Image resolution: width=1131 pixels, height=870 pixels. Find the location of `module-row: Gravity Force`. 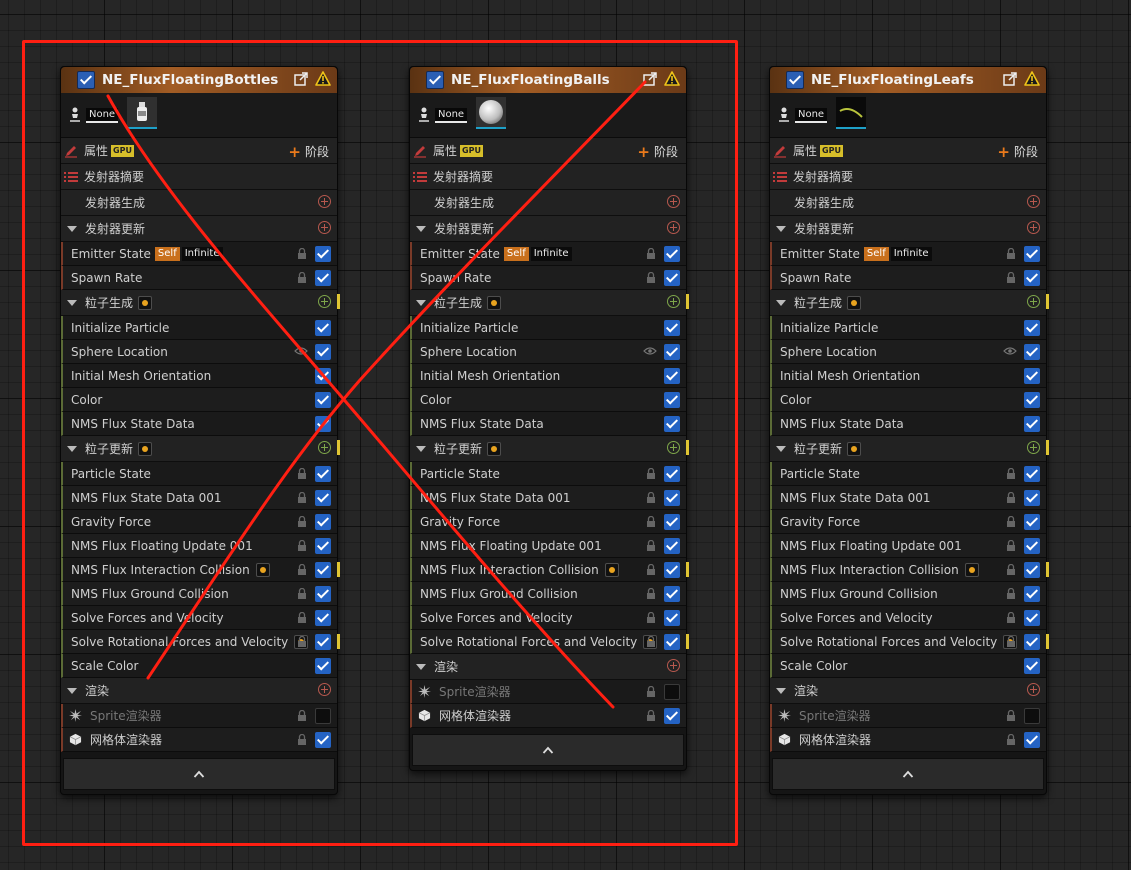

module-row: Gravity Force is located at coordinates (199, 522).